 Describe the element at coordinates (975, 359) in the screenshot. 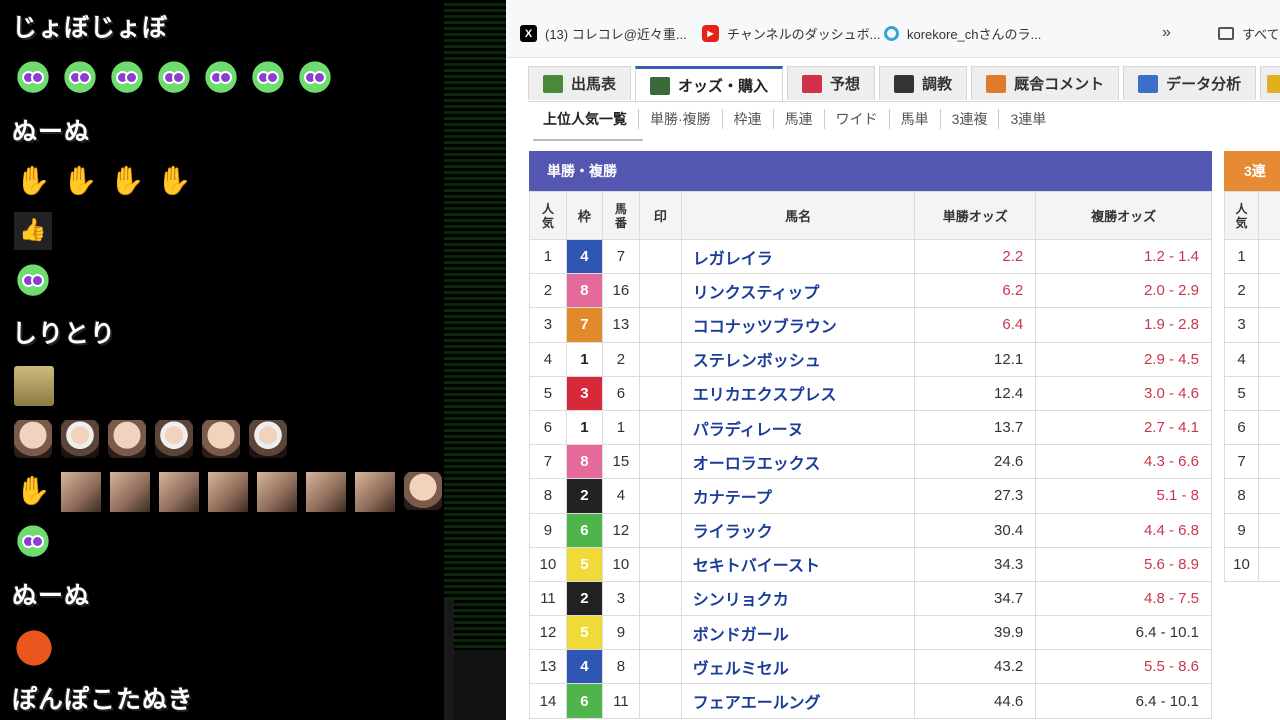

I see `win-odds-cell: 12.1` at that location.